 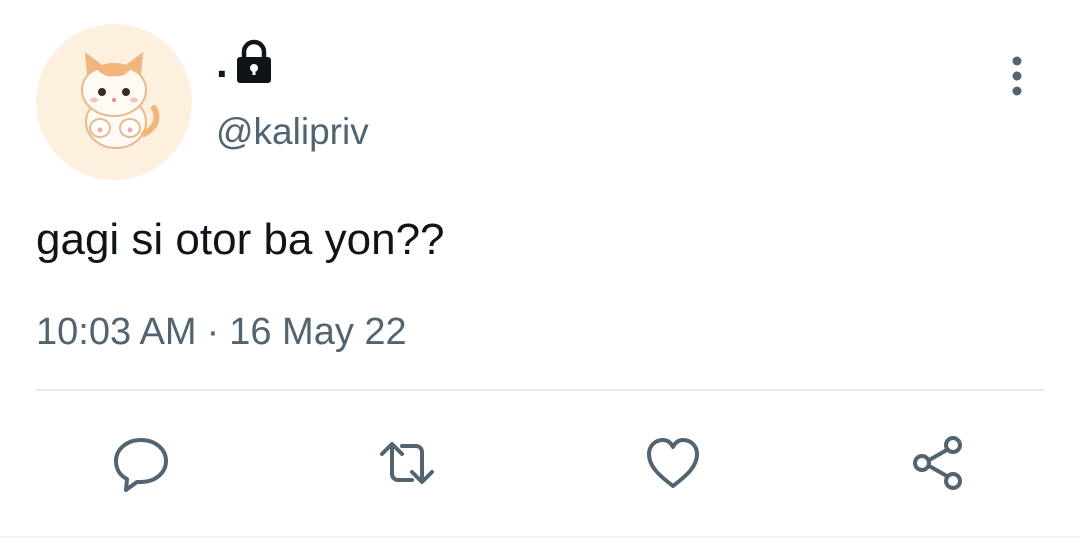 What do you see at coordinates (120, 100) in the screenshot?
I see `kitten-avatar-illustration` at bounding box center [120, 100].